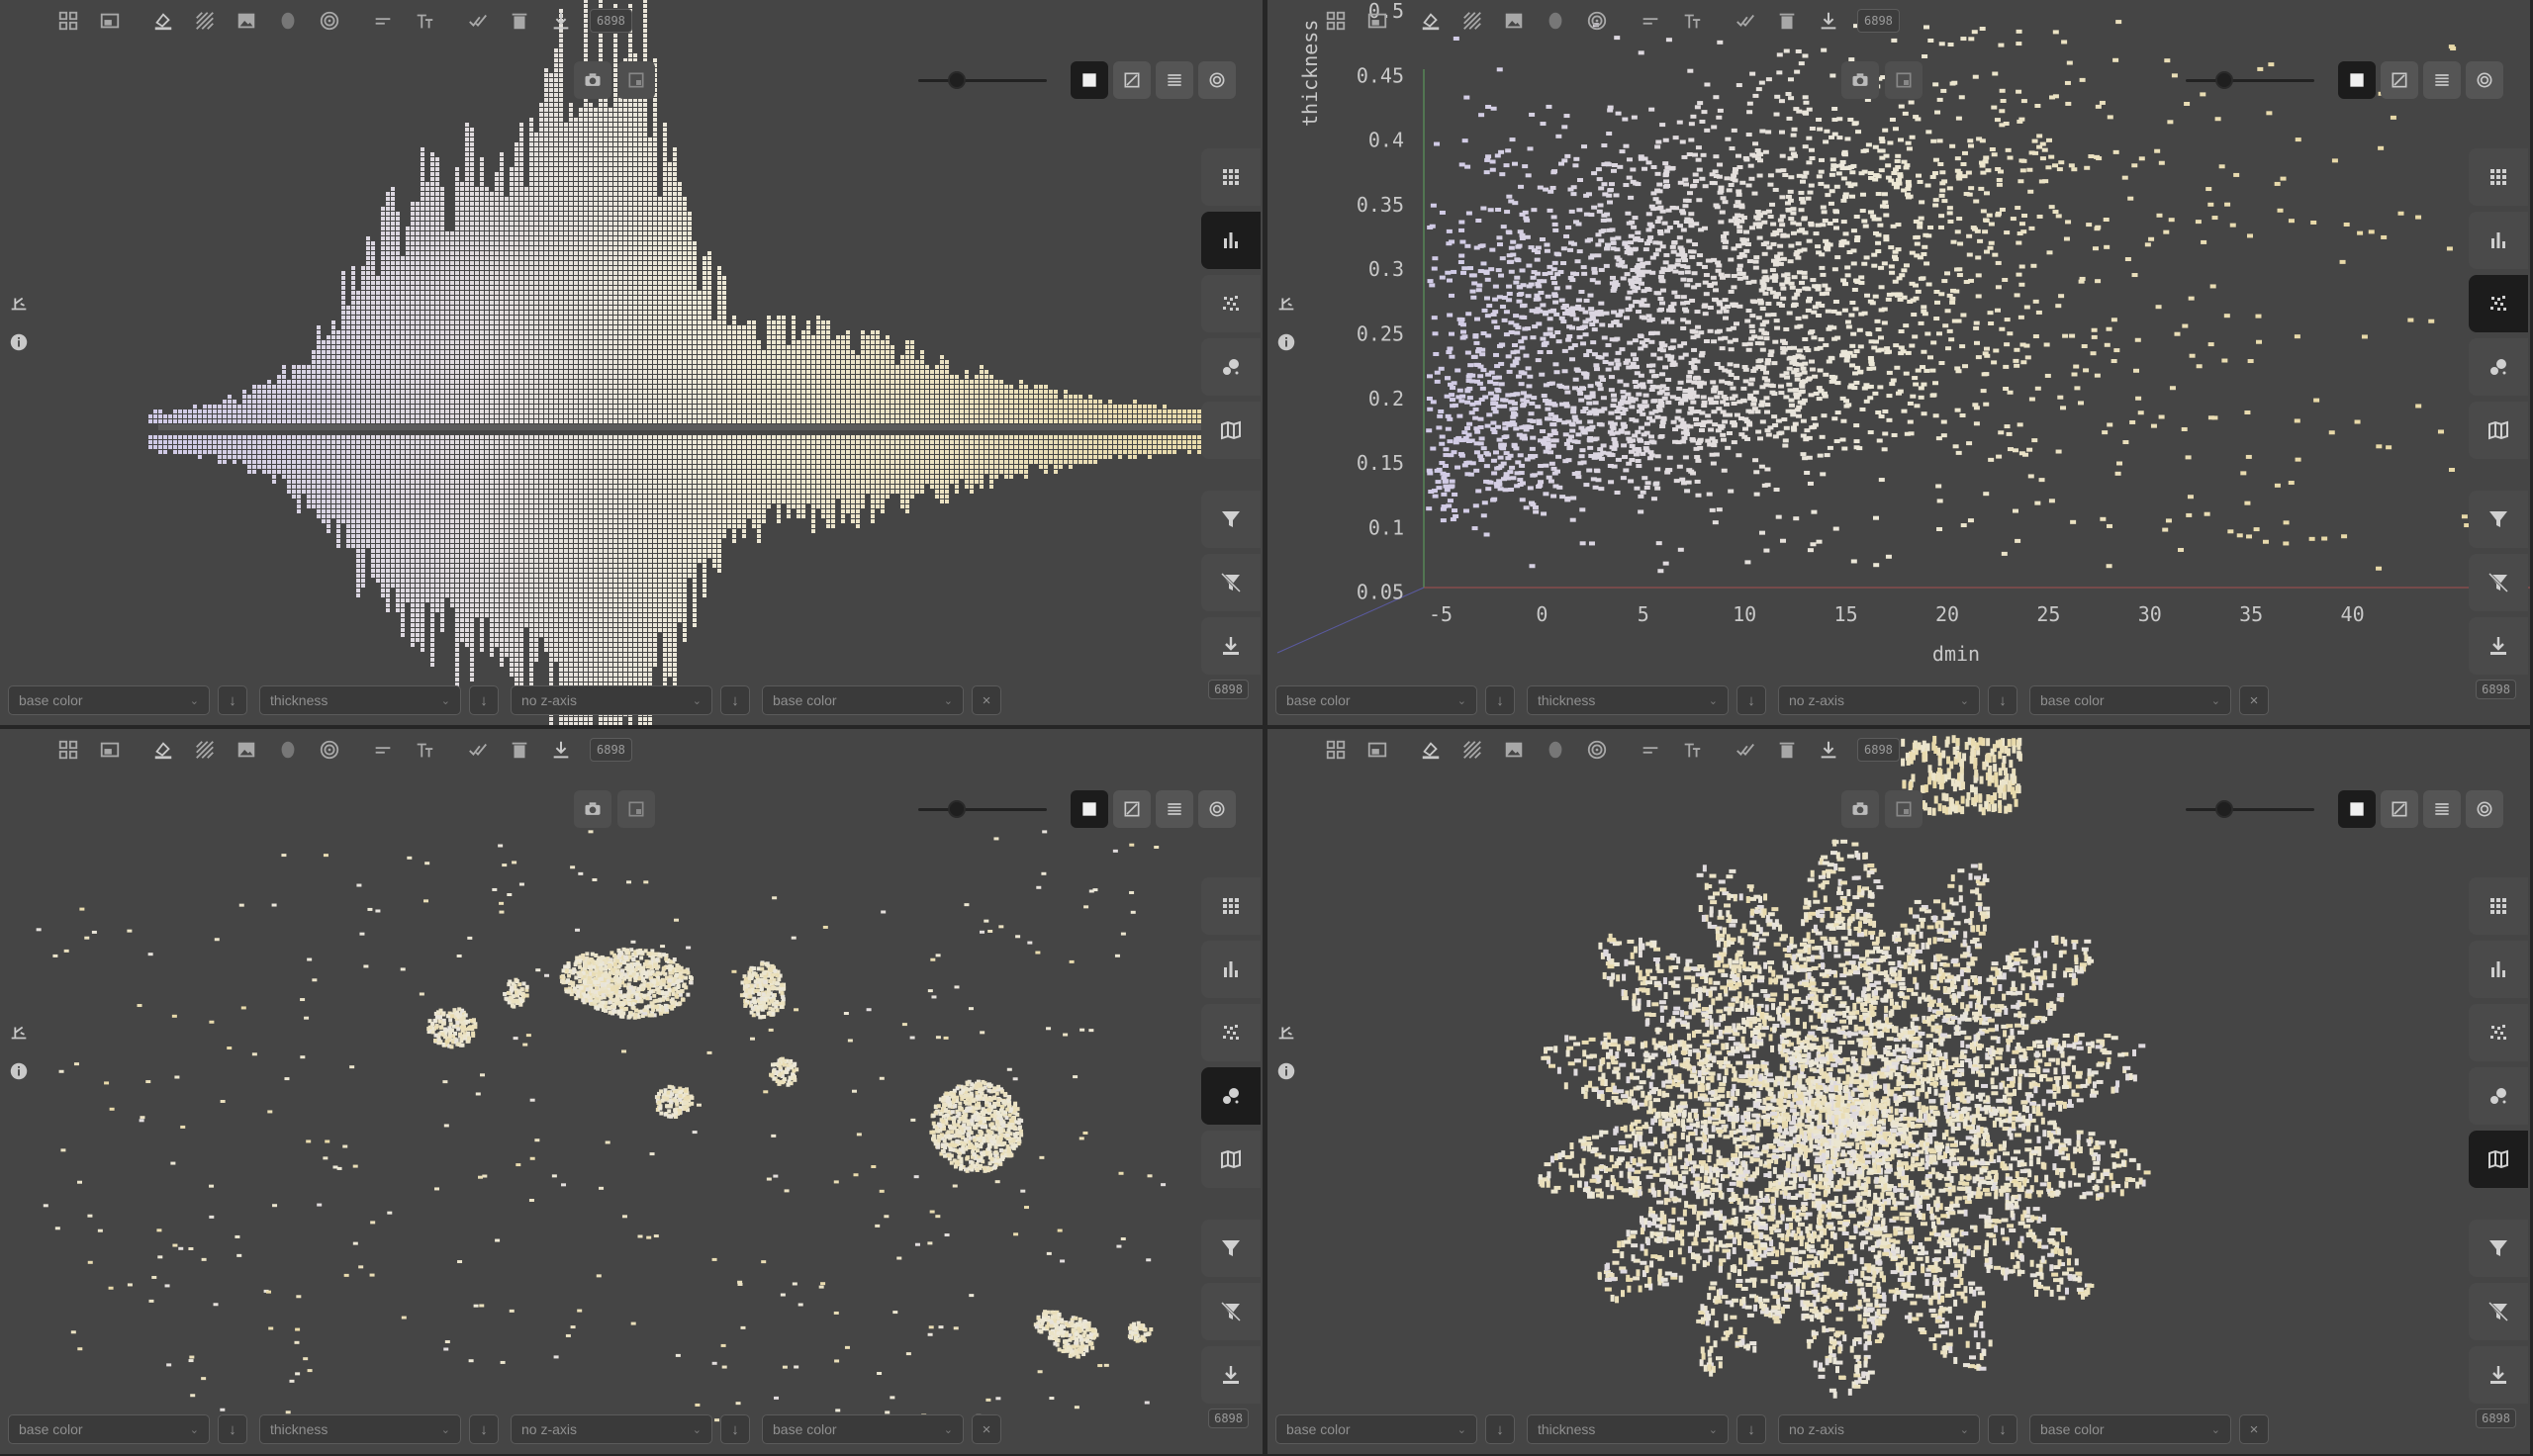  What do you see at coordinates (1556, 750) in the screenshot?
I see `shape-icon` at bounding box center [1556, 750].